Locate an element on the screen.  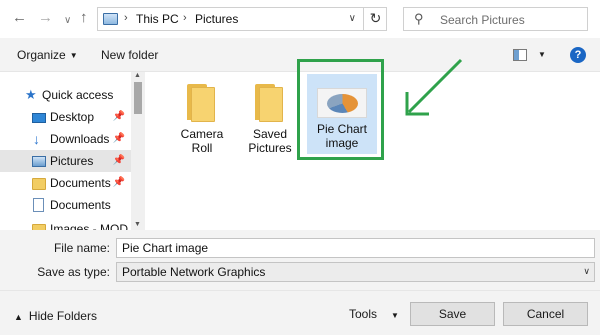
organize-button: Organize ▼ is located at coordinates (47, 55).